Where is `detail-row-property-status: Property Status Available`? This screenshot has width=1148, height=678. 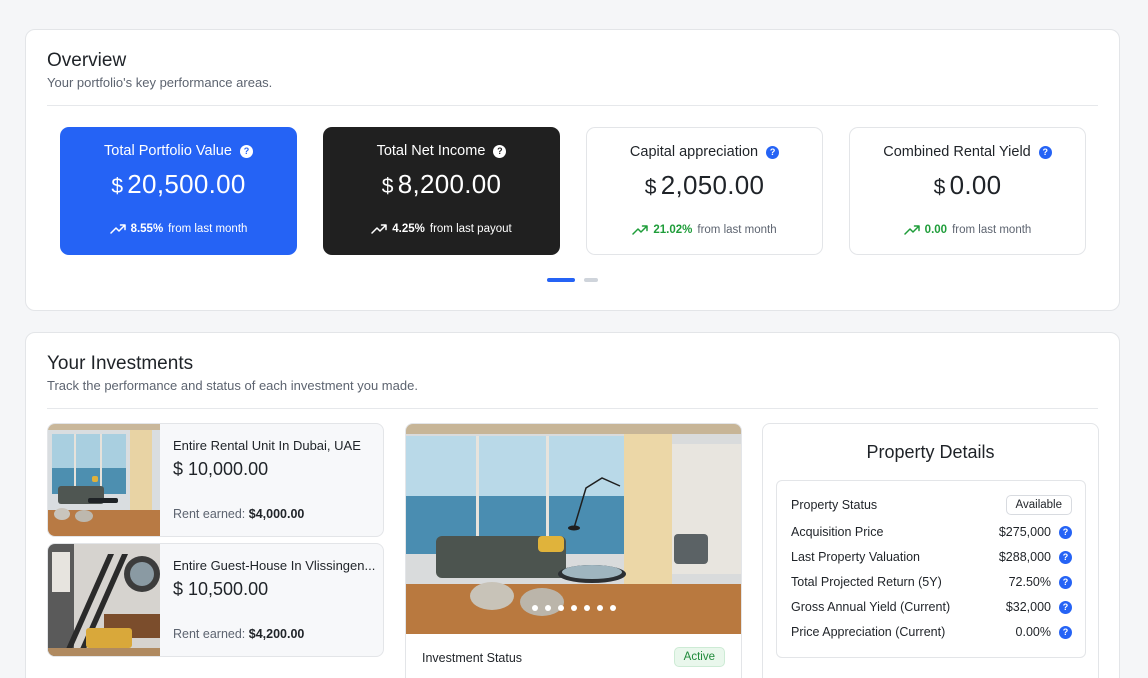
detail-row-property-status: Property Status Available is located at coordinates (931, 505).